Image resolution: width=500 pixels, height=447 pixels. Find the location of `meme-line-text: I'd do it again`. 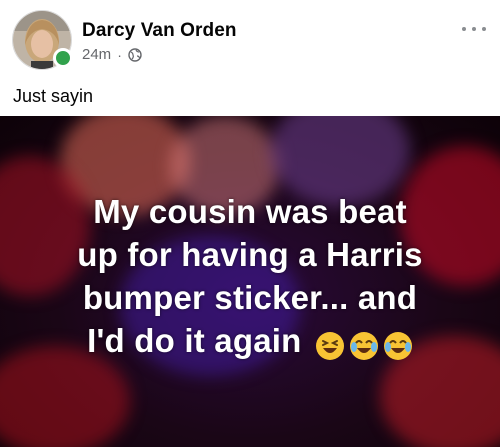

meme-line-text: I'd do it again is located at coordinates (194, 340).